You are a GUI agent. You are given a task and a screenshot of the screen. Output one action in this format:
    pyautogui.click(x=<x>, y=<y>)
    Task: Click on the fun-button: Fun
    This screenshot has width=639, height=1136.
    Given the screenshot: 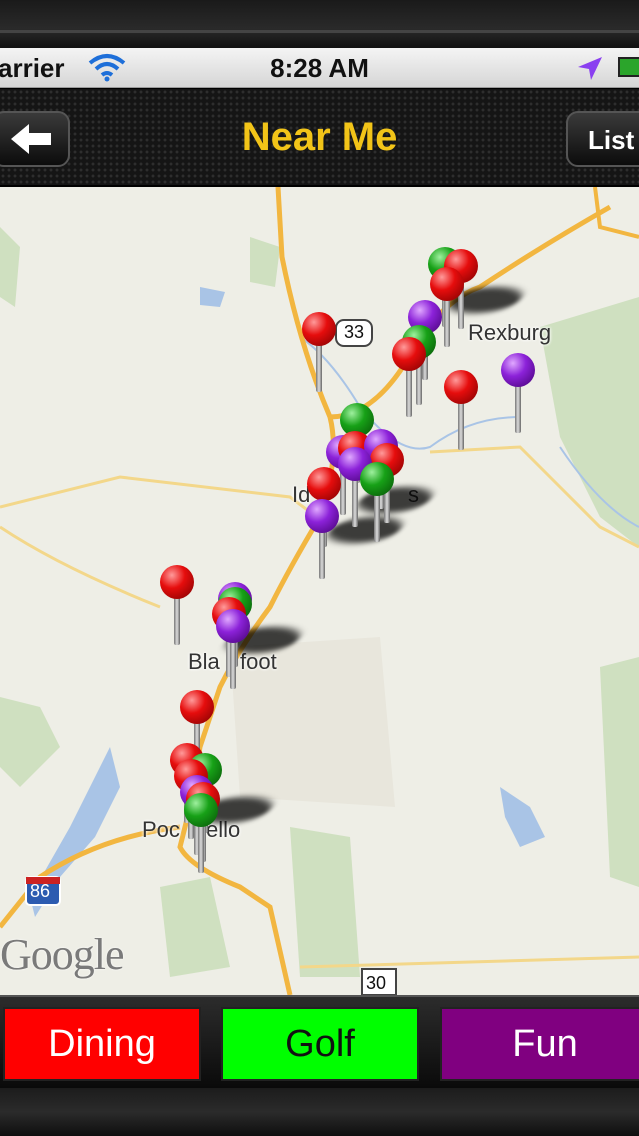 What is the action you would take?
    pyautogui.click(x=539, y=1044)
    